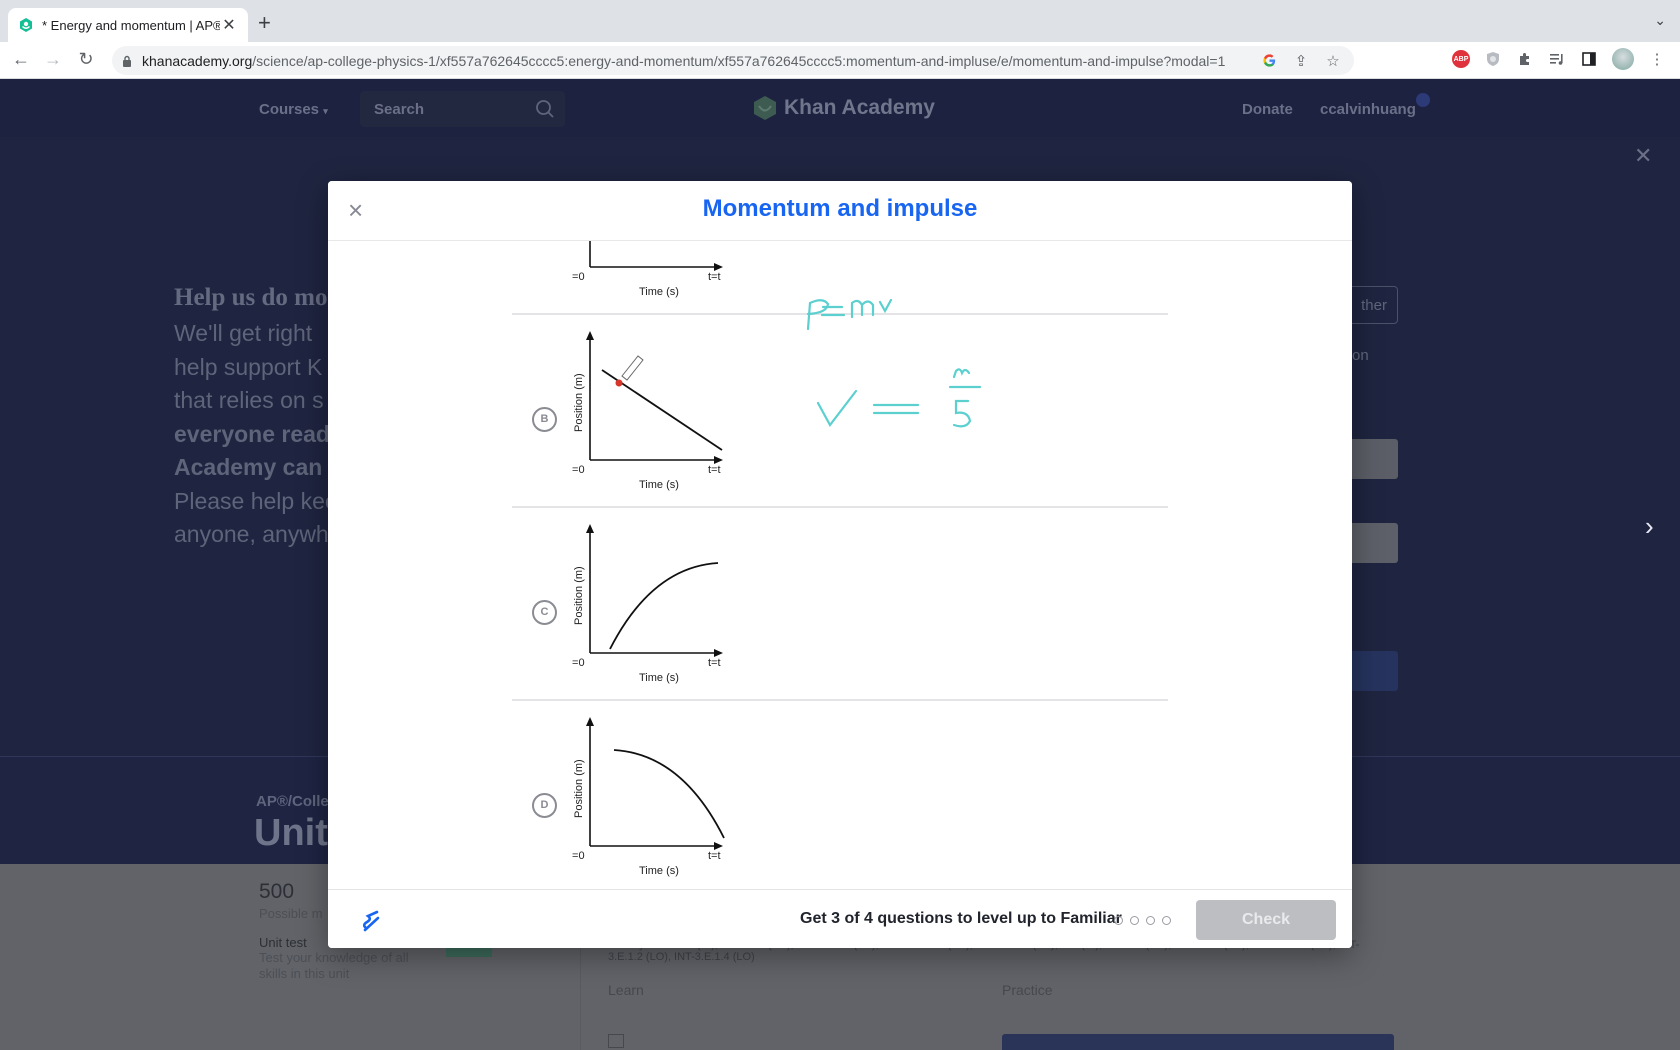 This screenshot has height=1050, width=1680. I want to click on learn-heading: Learn, so click(626, 990).